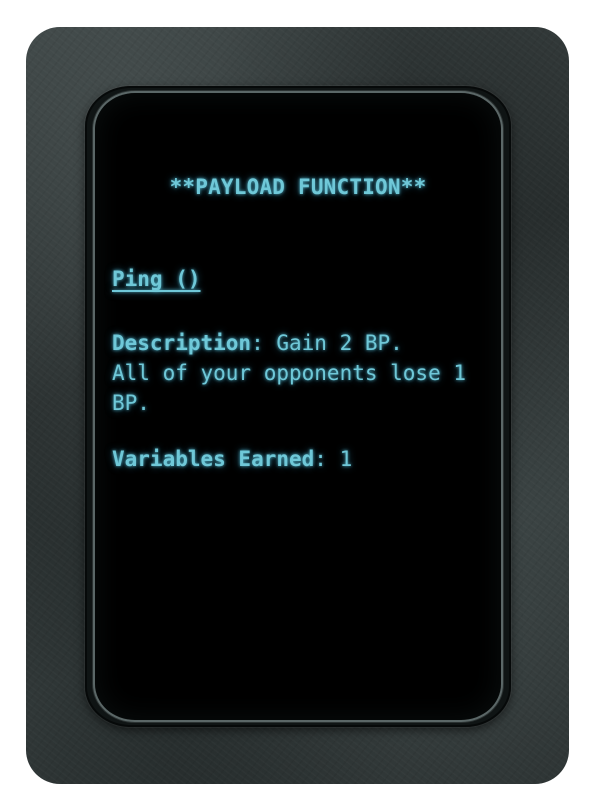 The width and height of the screenshot is (595, 811). Describe the element at coordinates (182, 343) in the screenshot. I see `description-label: Description` at that location.